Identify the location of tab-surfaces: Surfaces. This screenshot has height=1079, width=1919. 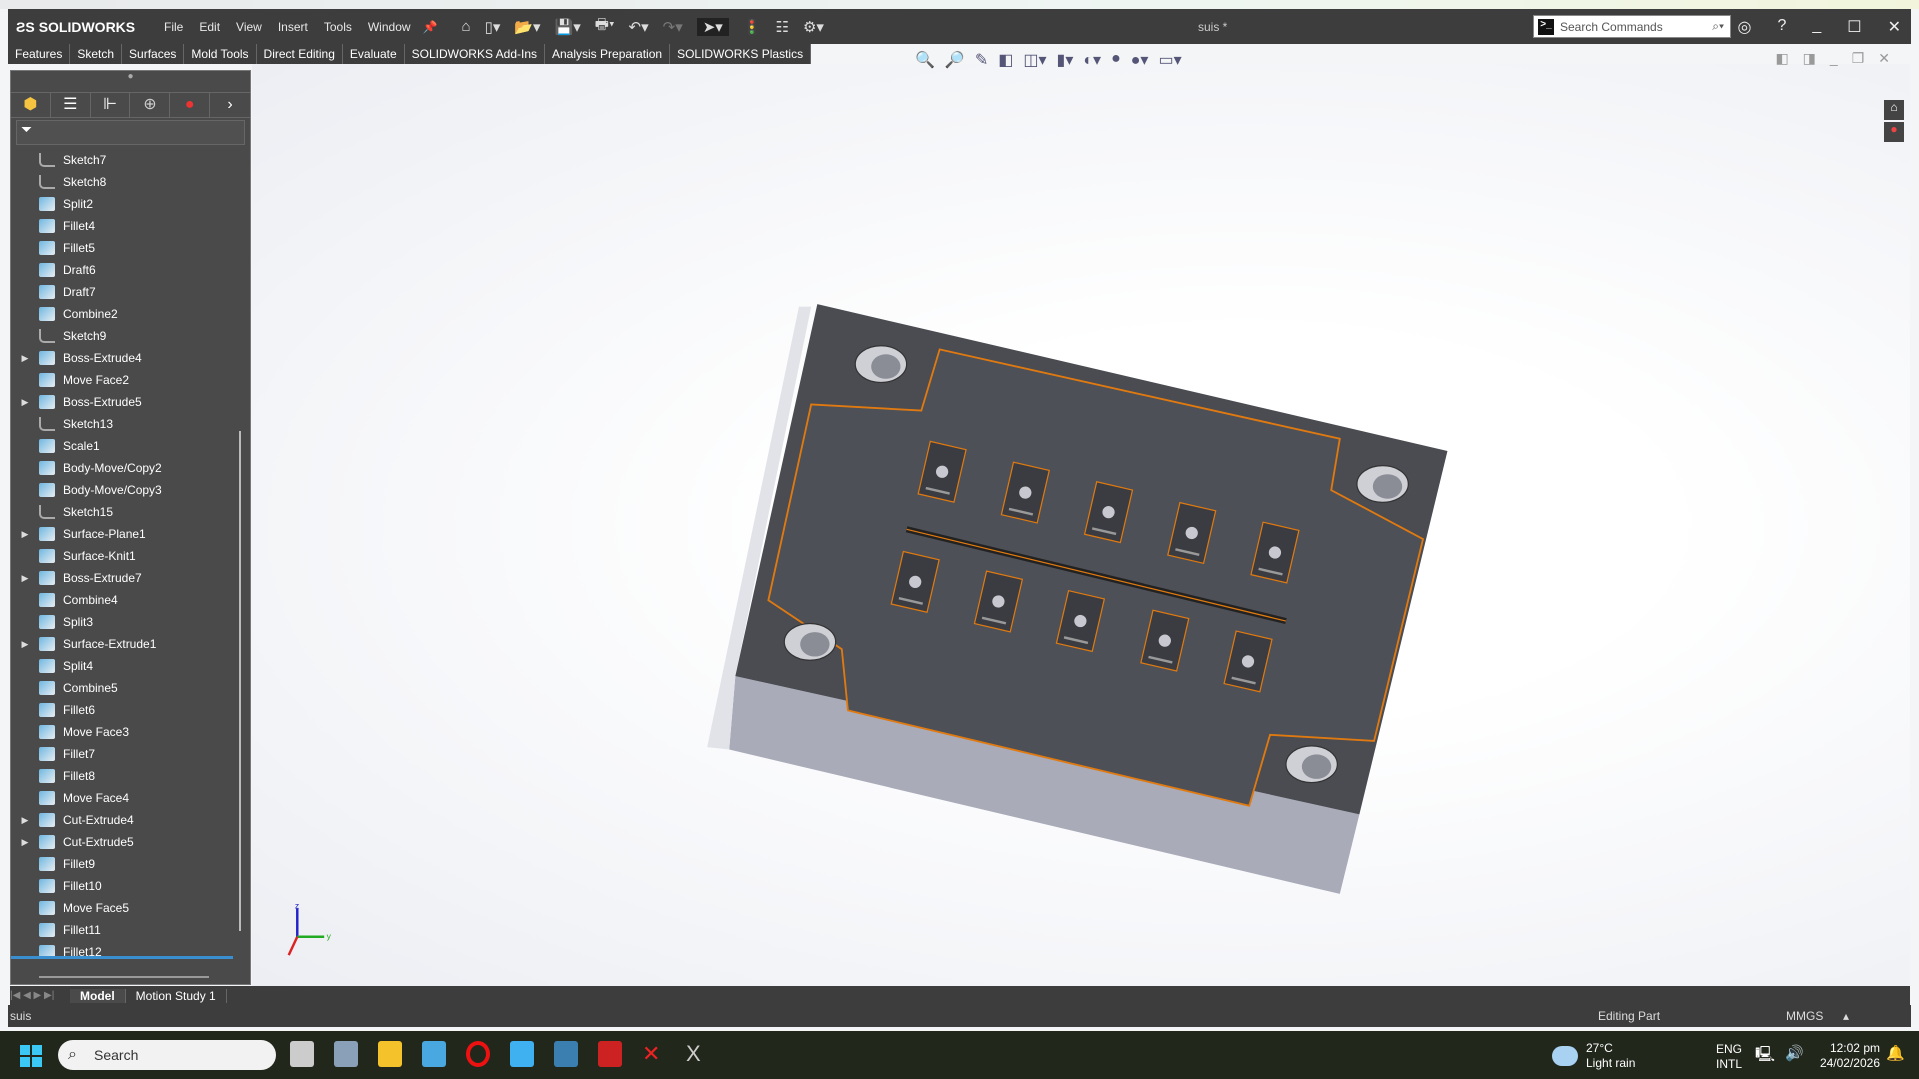
(153, 54).